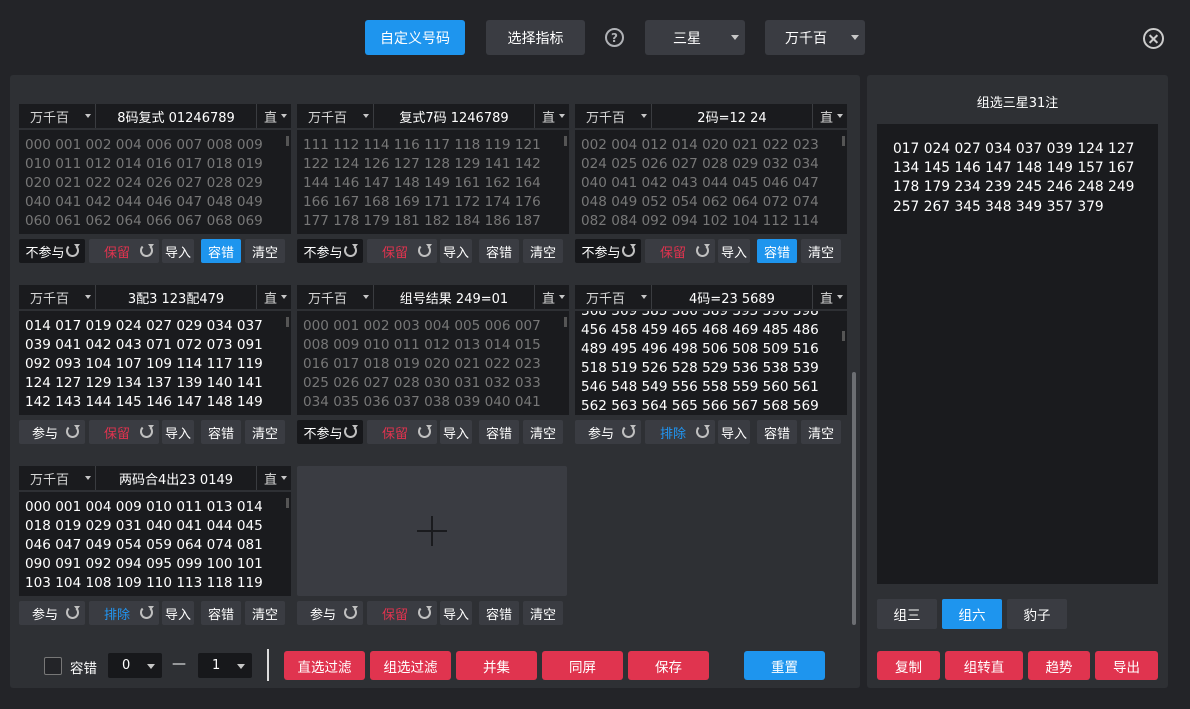 The image size is (1190, 709). What do you see at coordinates (53, 666) in the screenshot?
I see `tolerance-checkbox` at bounding box center [53, 666].